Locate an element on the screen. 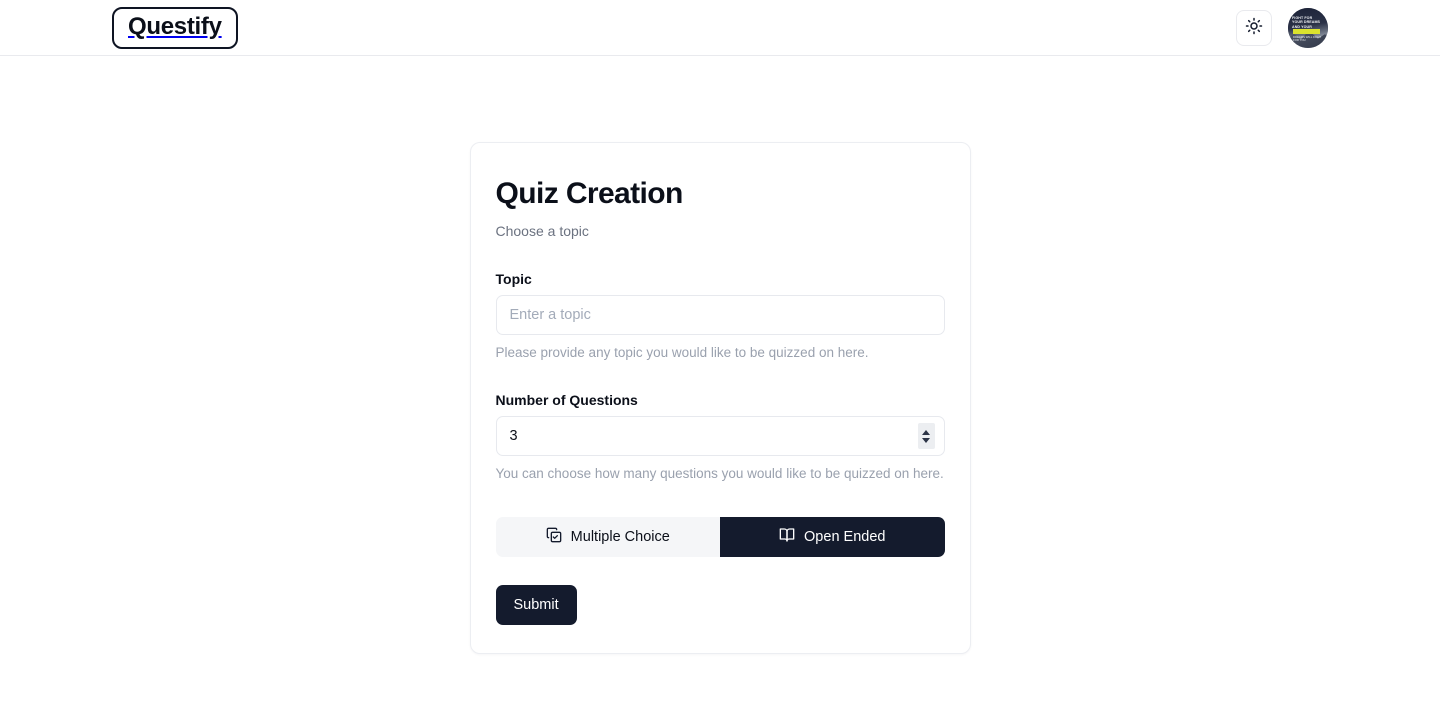 This screenshot has height=721, width=1440. open-ended-button: Open Ended is located at coordinates (832, 536).